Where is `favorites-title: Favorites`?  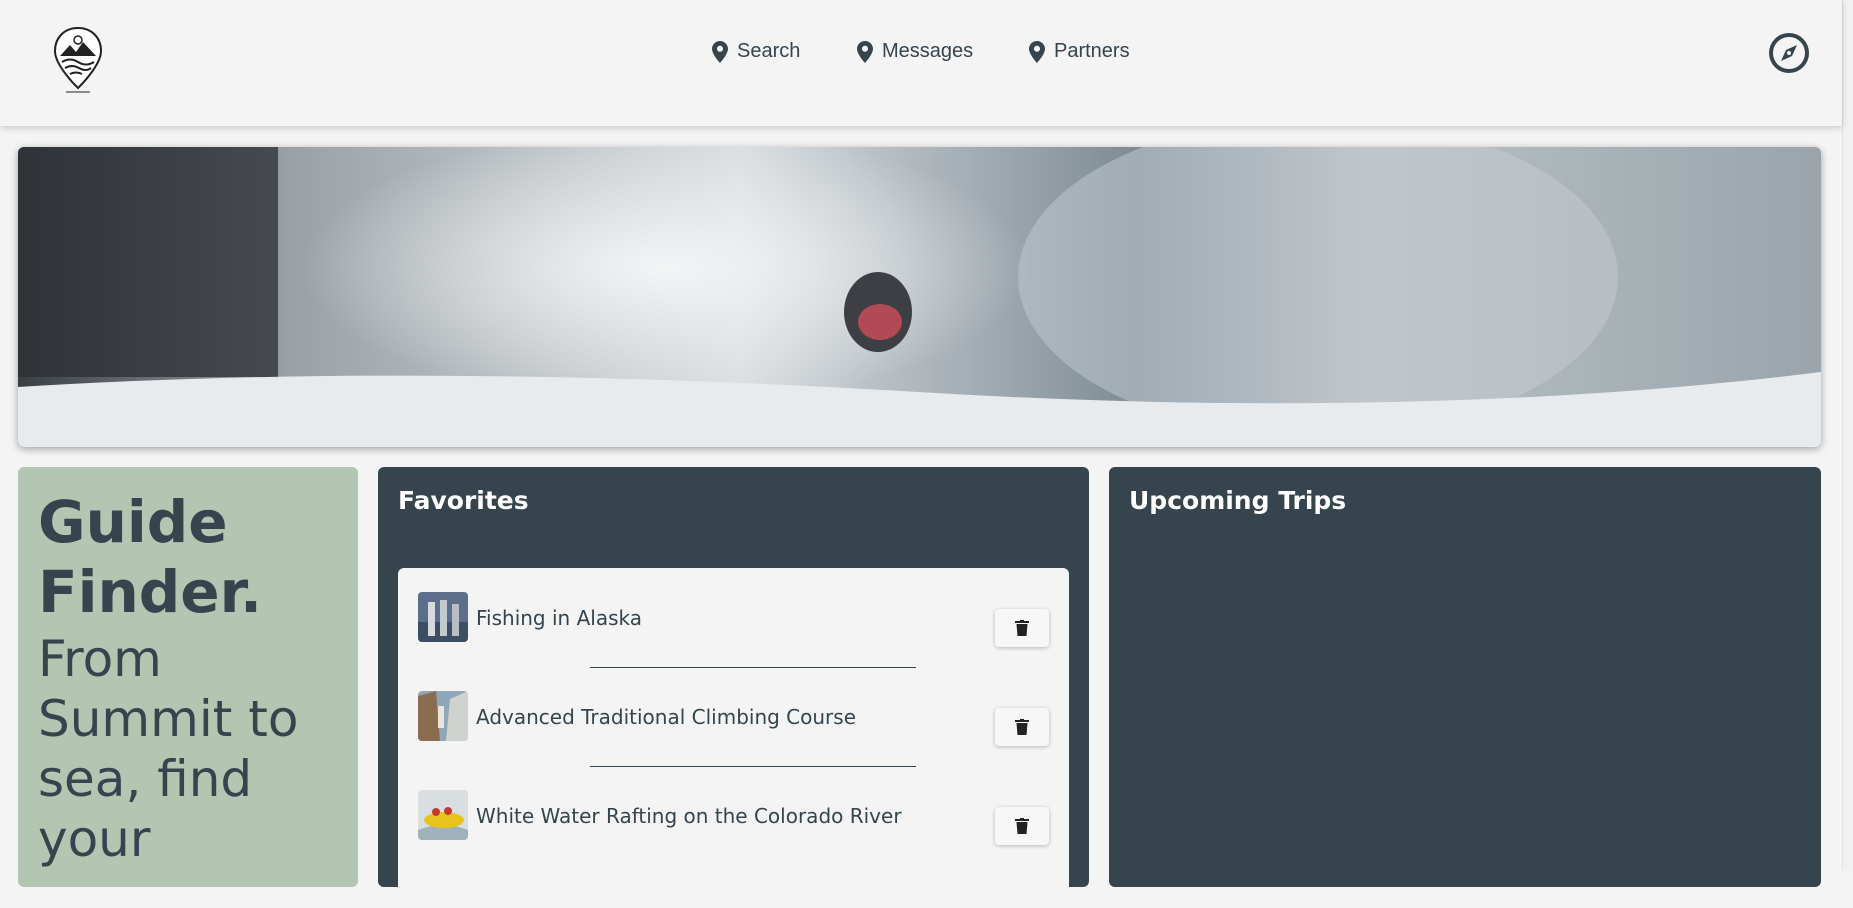 favorites-title: Favorites is located at coordinates (463, 500).